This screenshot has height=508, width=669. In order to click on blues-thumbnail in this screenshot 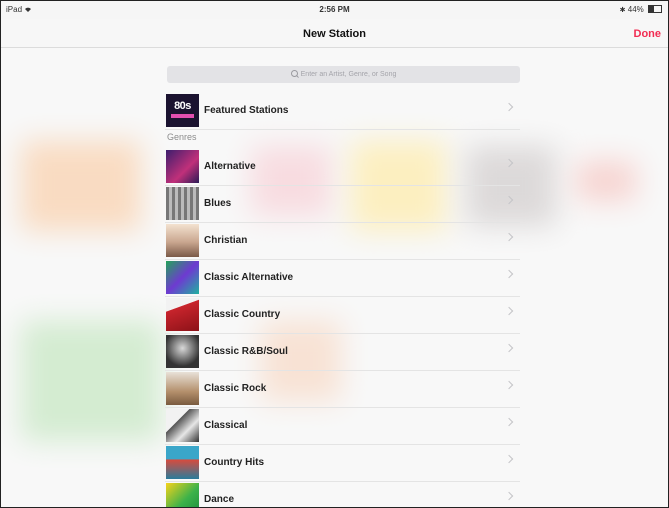, I will do `click(182, 203)`.